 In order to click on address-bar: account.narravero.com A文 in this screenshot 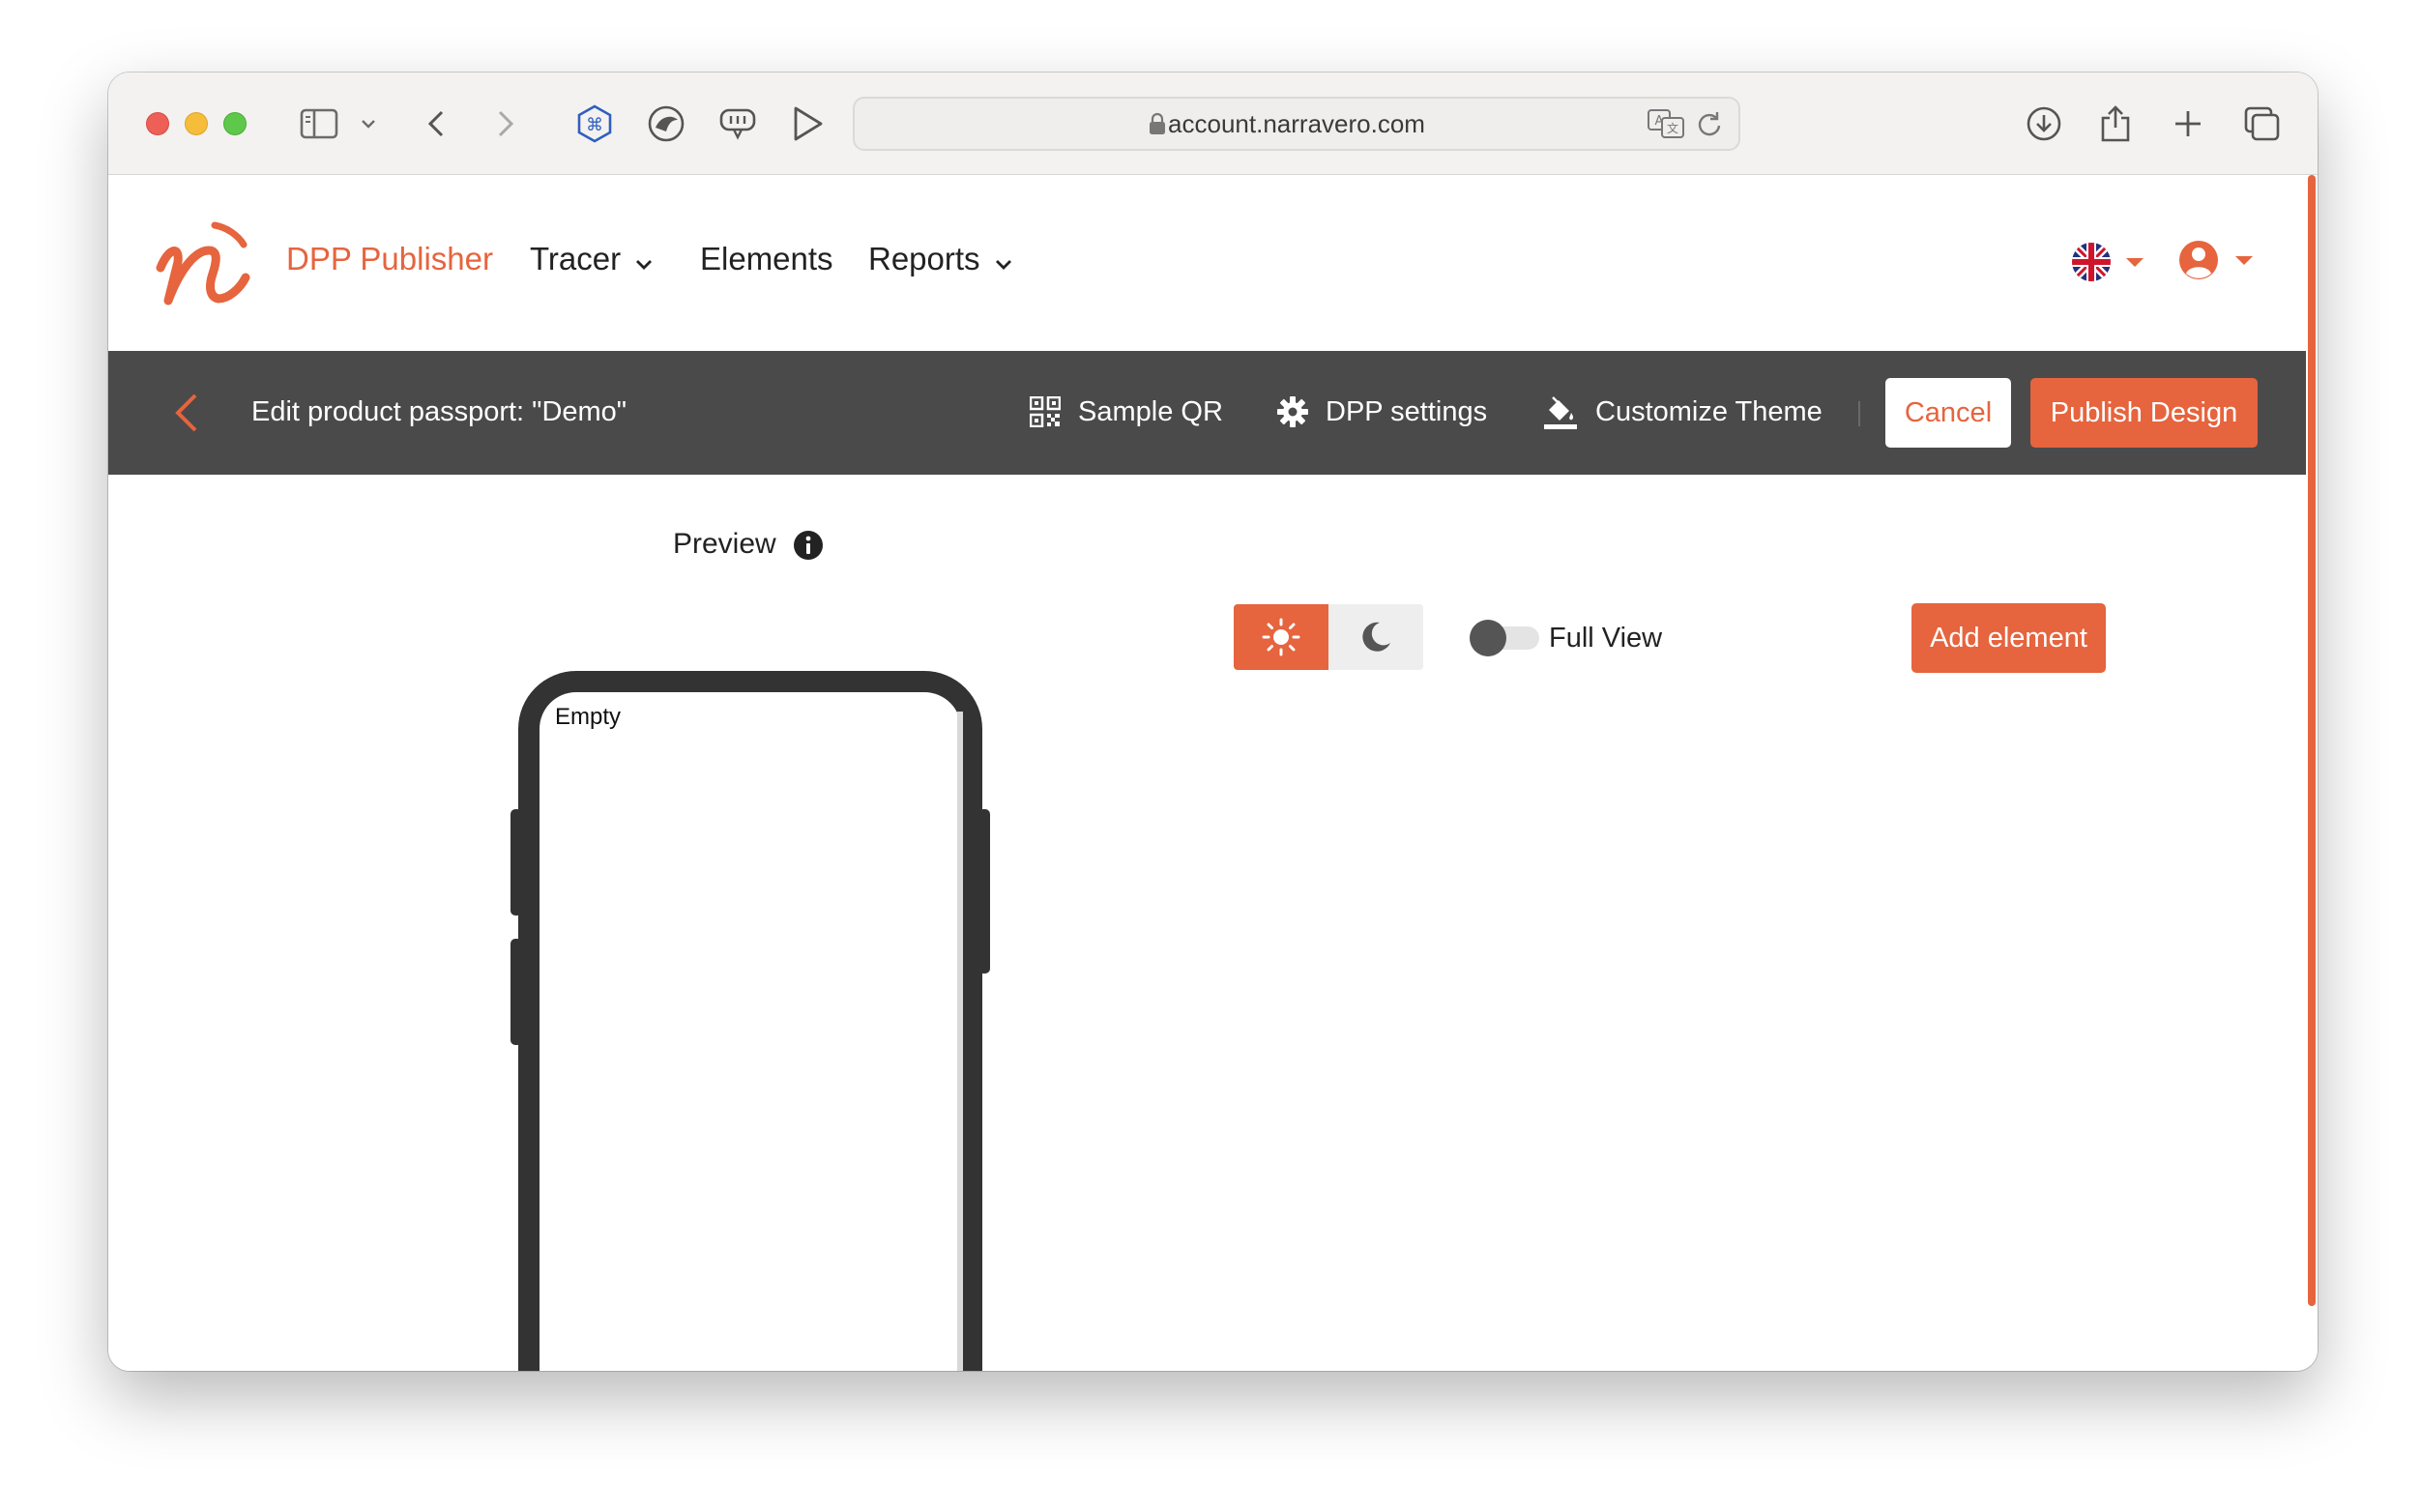, I will do `click(1296, 124)`.